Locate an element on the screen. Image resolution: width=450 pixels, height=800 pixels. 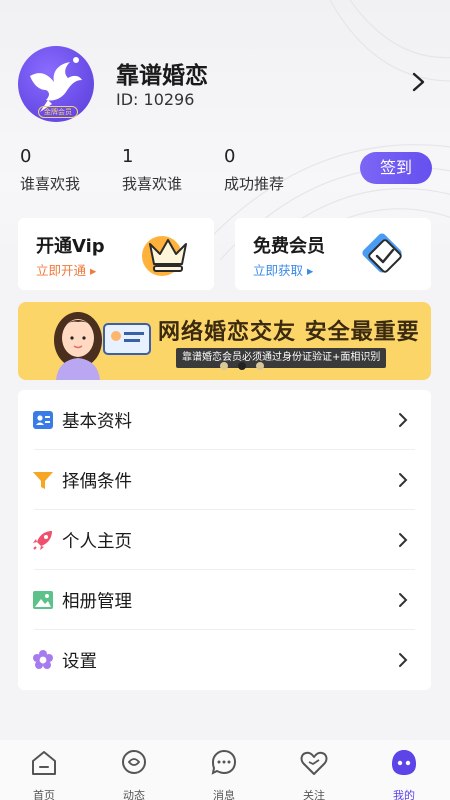
girl-illustration is located at coordinates (102, 346).